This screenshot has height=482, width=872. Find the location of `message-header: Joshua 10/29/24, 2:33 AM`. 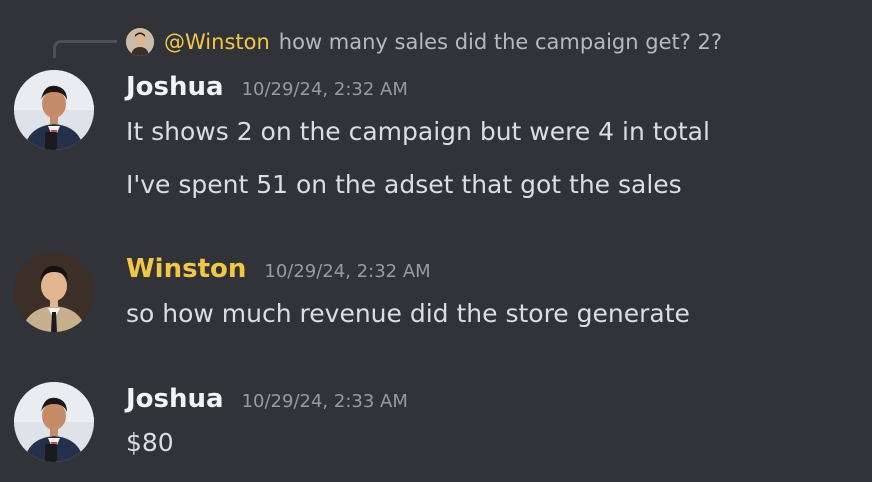

message-header: Joshua 10/29/24, 2:33 AM is located at coordinates (267, 399).